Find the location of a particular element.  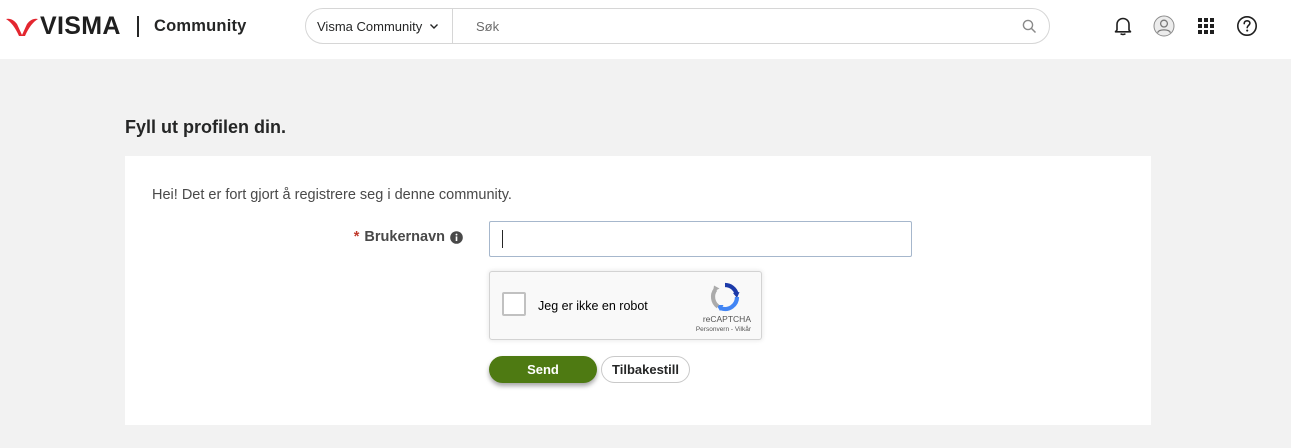

search-input is located at coordinates (731, 26).